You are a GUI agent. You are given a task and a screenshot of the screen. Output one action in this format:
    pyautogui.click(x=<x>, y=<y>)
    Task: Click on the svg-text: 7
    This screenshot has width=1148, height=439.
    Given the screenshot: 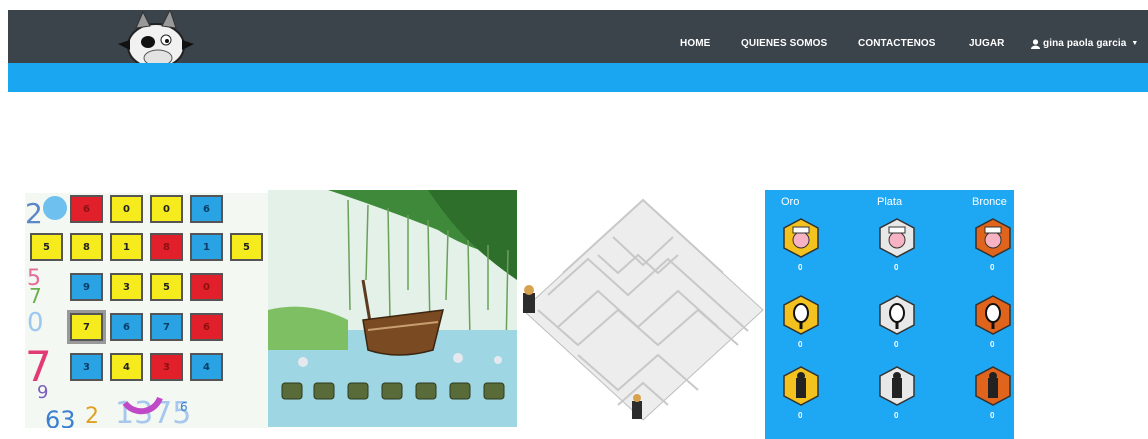 What is the action you would take?
    pyautogui.click(x=35, y=296)
    